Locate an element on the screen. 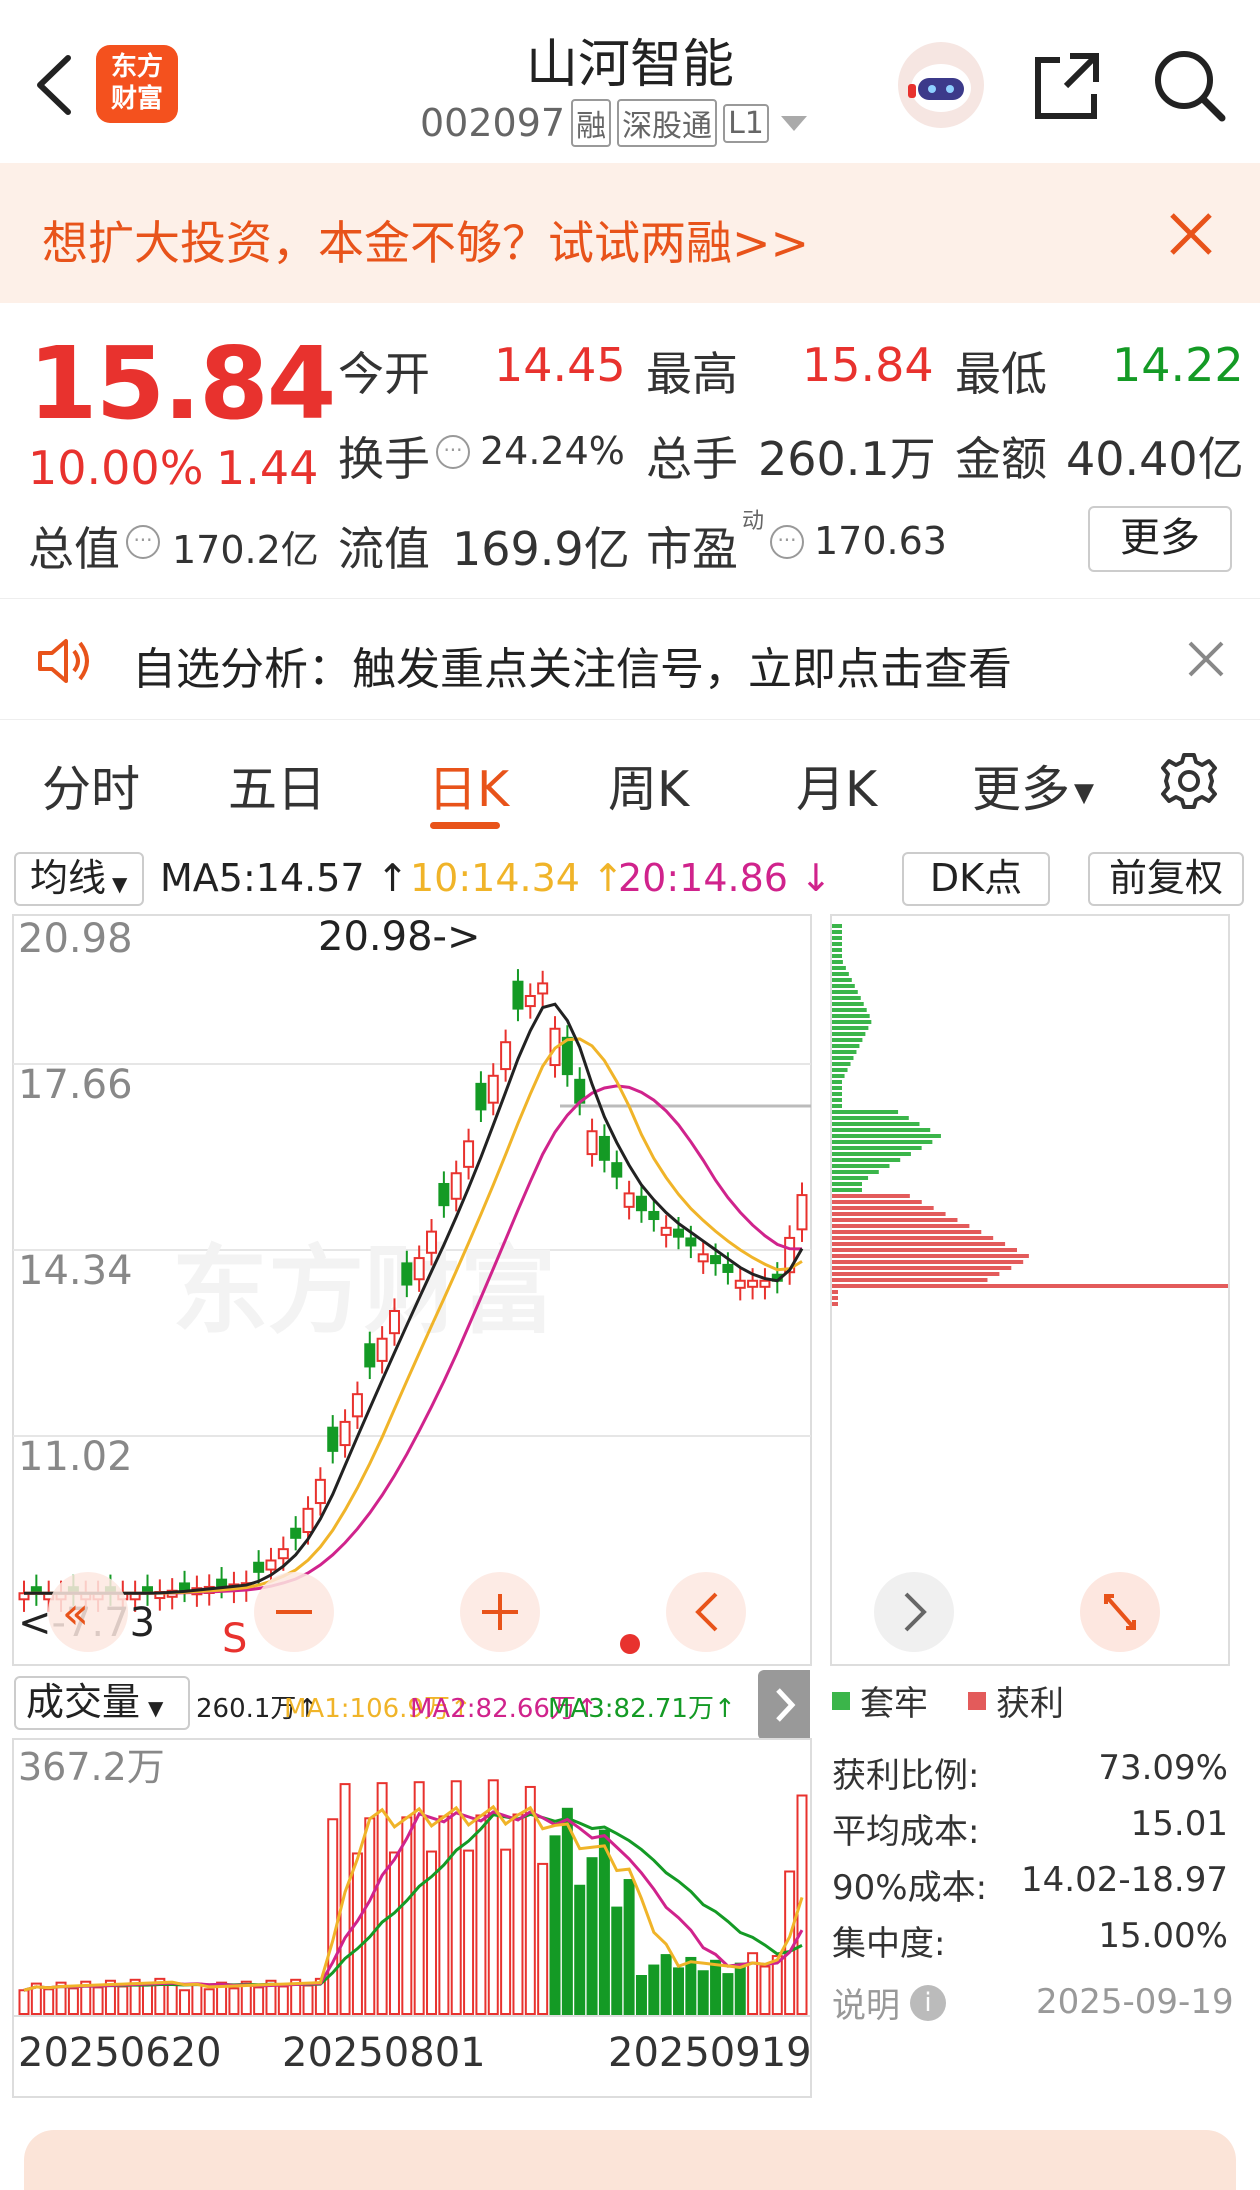  settings-gear-icon is located at coordinates (1189, 781).